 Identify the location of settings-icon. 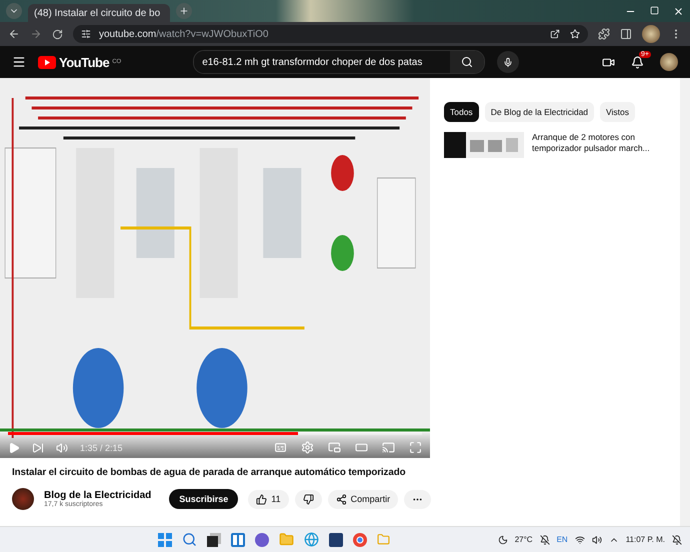
(307, 447).